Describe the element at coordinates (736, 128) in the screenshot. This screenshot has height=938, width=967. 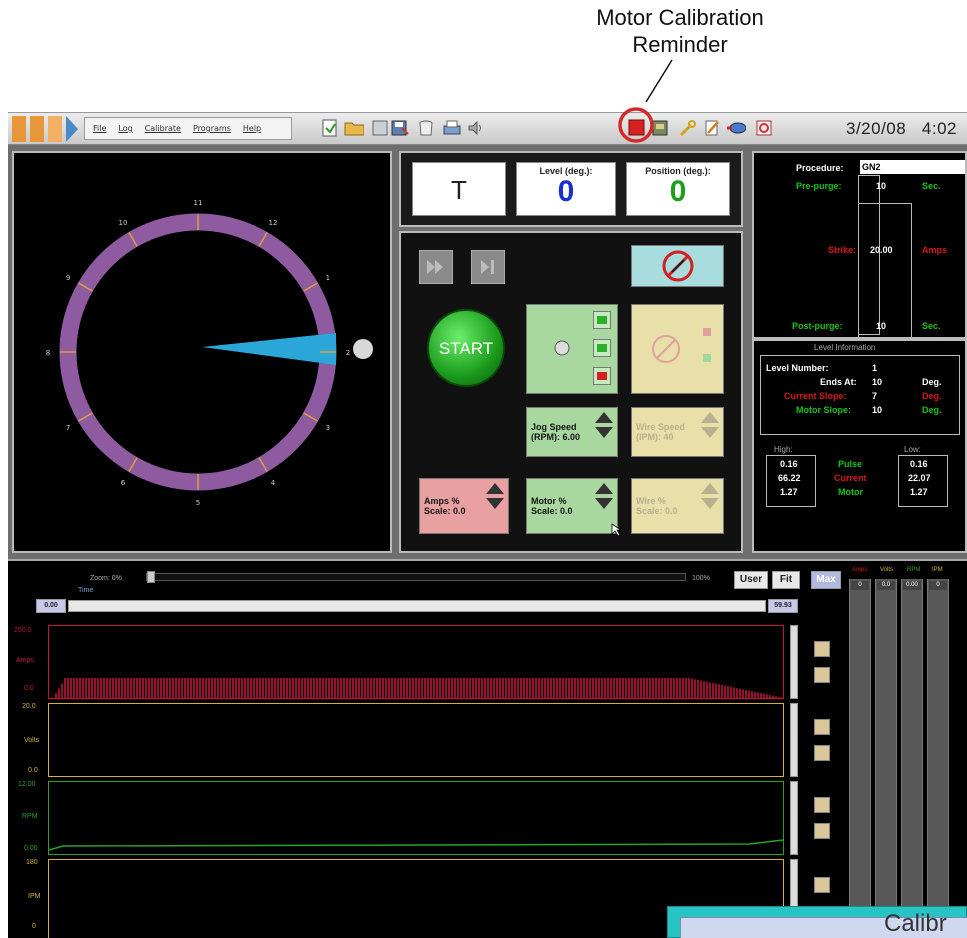
I see `arrow-icon` at that location.